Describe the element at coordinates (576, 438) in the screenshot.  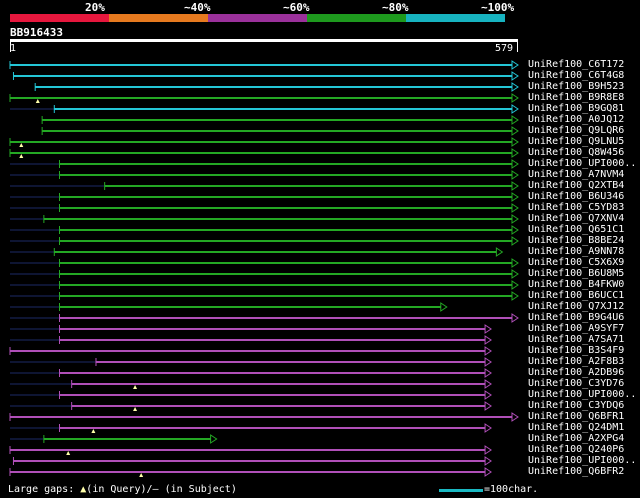
I see `hit-name-link: UniRef100_A2XPG4` at that location.